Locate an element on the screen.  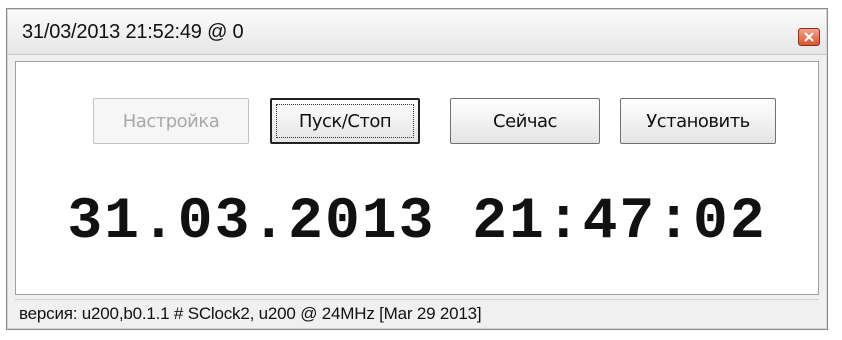
window-title: 31/03/2013 21:52:49 @ 0 is located at coordinates (133, 32).